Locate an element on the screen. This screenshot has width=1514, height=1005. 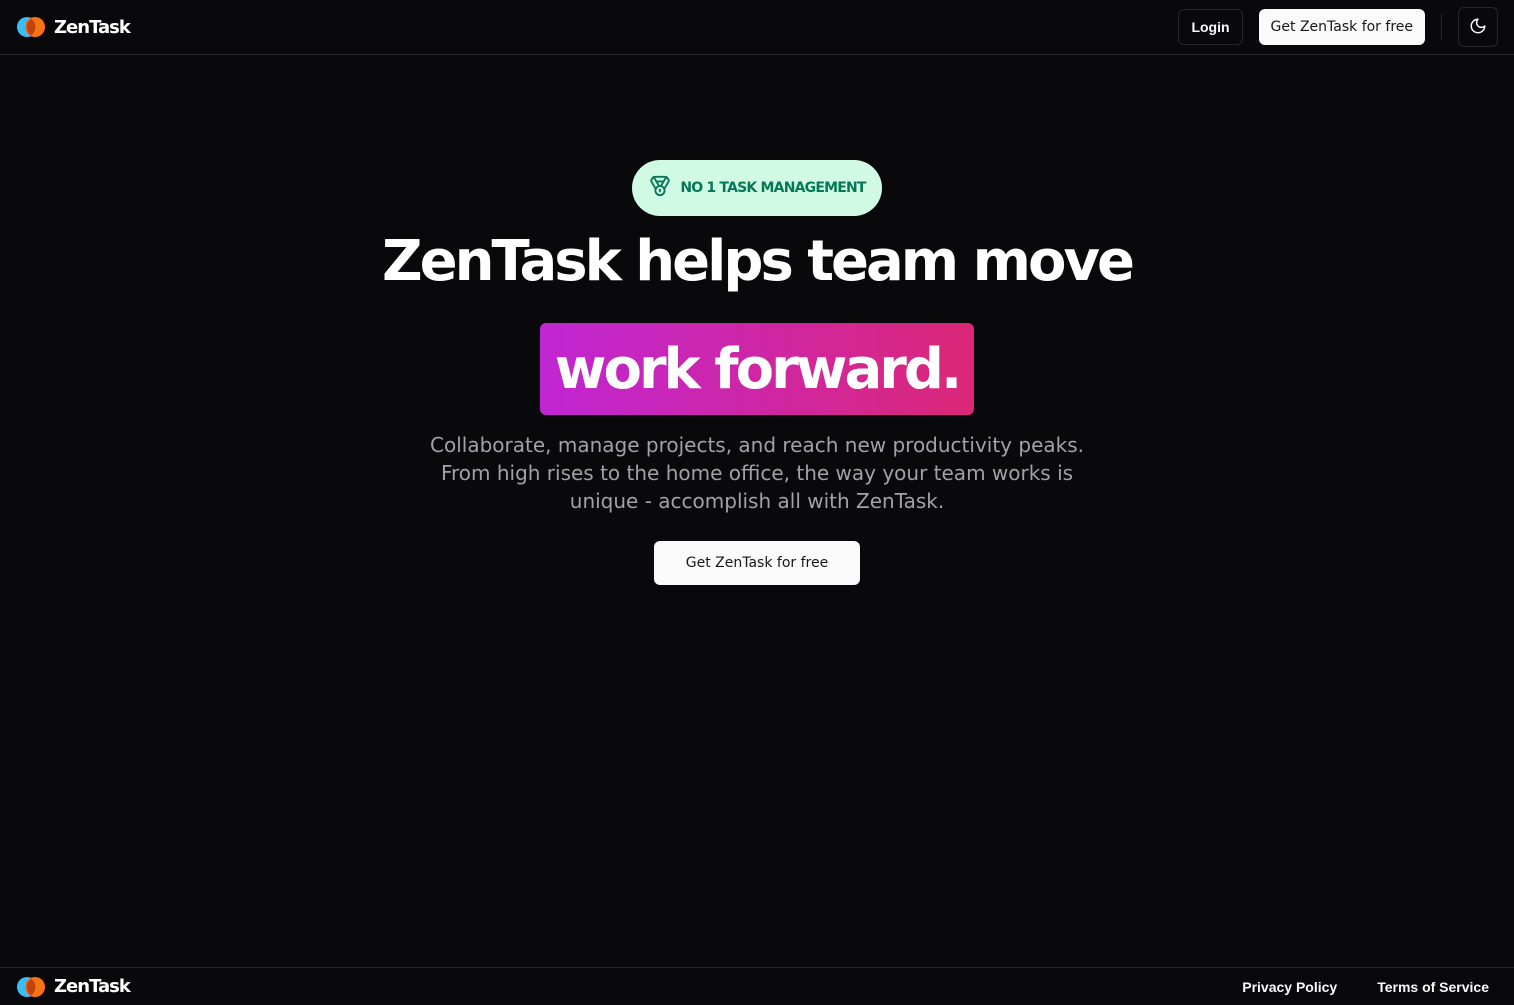
theme-toggle-button is located at coordinates (1478, 27).